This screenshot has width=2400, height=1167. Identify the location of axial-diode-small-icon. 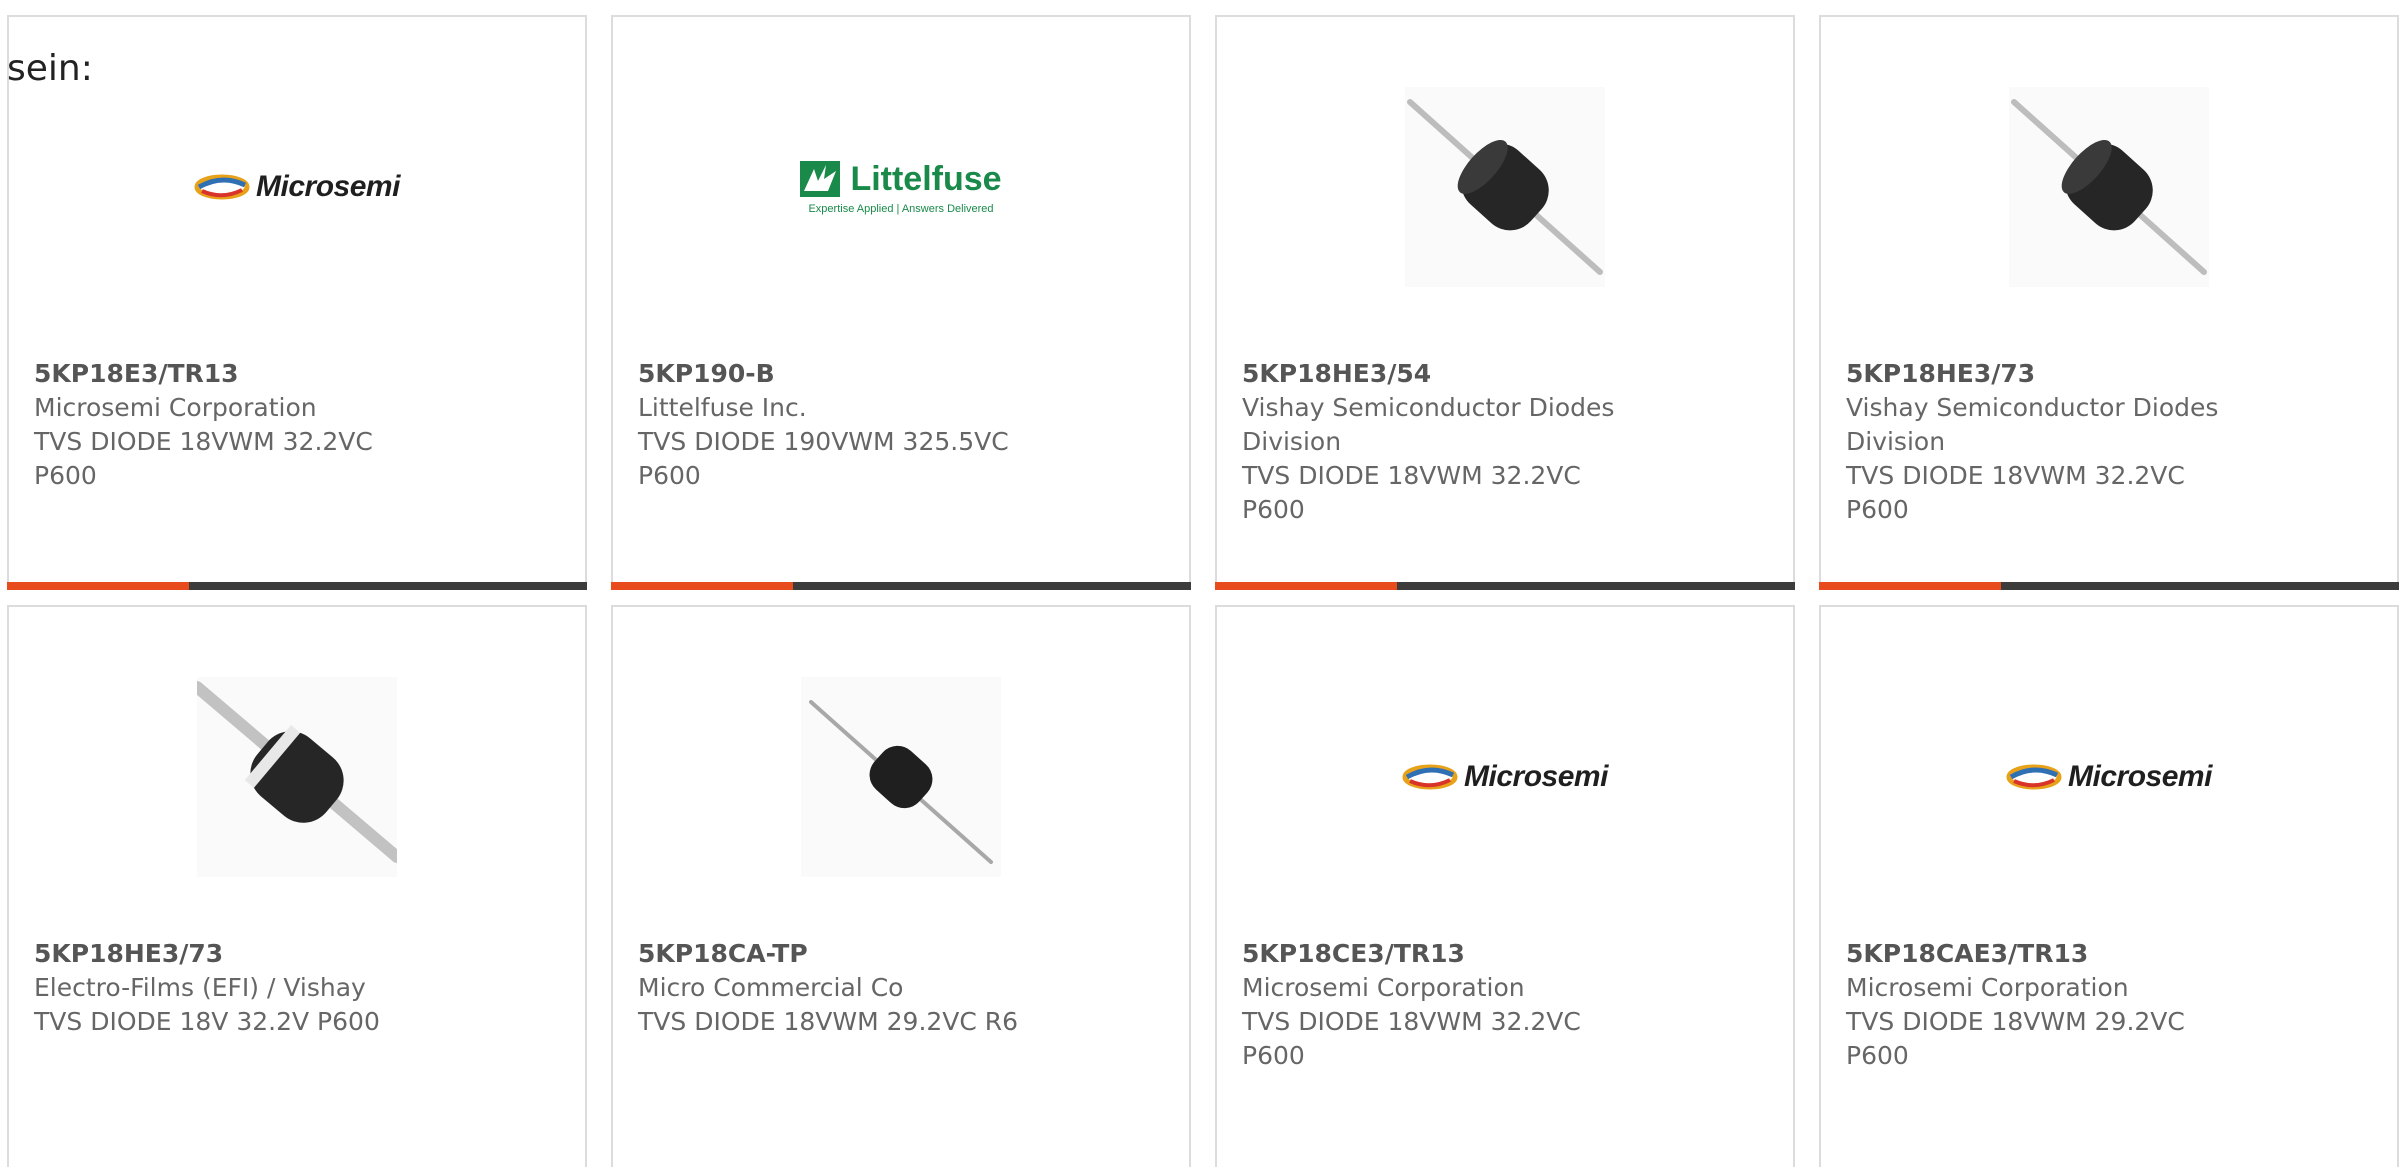
(901, 777).